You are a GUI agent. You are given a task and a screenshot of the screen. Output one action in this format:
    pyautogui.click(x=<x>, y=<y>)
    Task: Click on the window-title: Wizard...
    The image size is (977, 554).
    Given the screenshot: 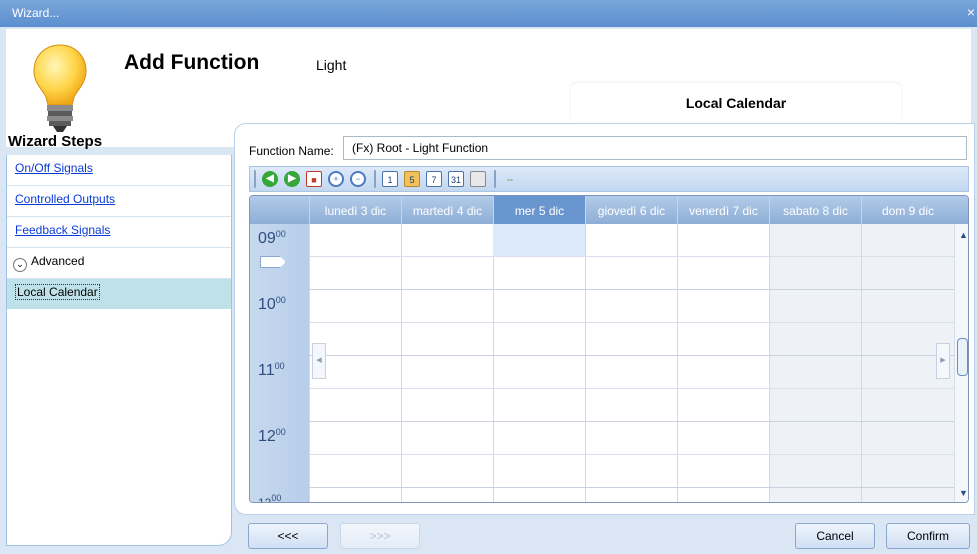 What is the action you would take?
    pyautogui.click(x=36, y=13)
    